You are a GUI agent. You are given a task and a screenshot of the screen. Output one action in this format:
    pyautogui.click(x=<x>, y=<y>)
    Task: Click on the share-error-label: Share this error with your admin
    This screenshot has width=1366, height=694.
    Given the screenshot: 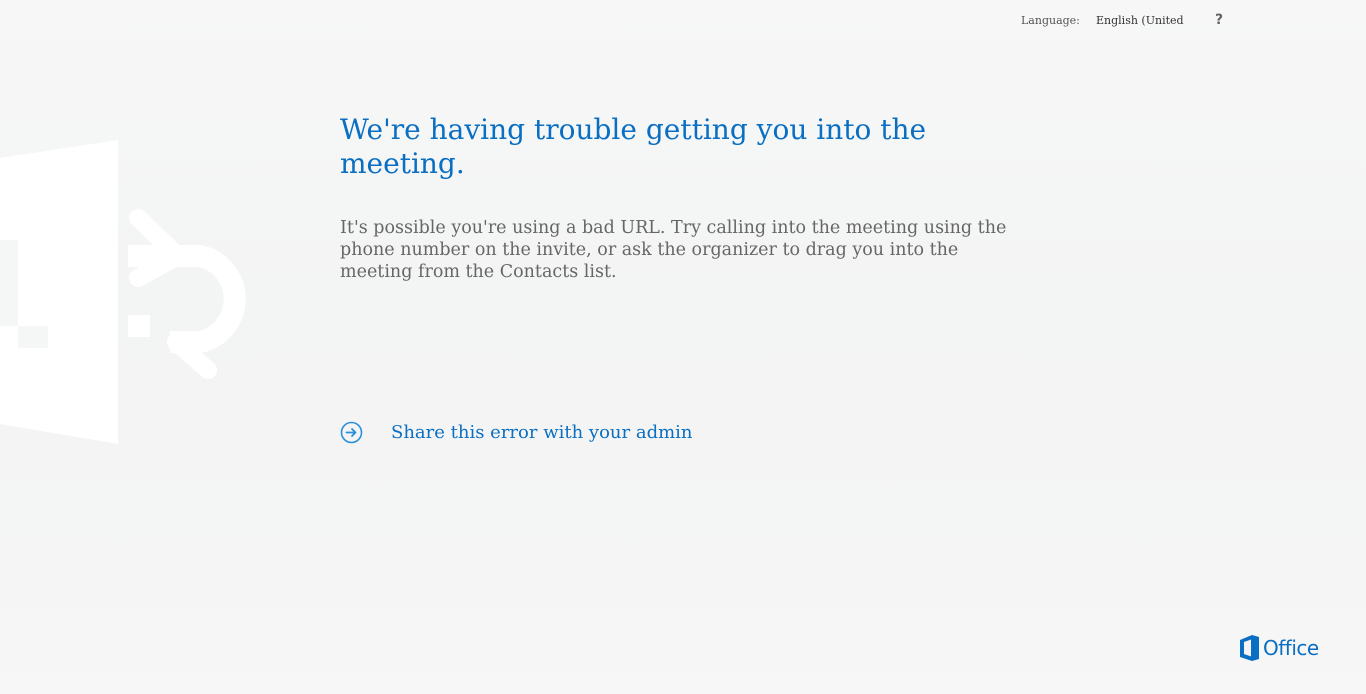 What is the action you would take?
    pyautogui.click(x=542, y=432)
    